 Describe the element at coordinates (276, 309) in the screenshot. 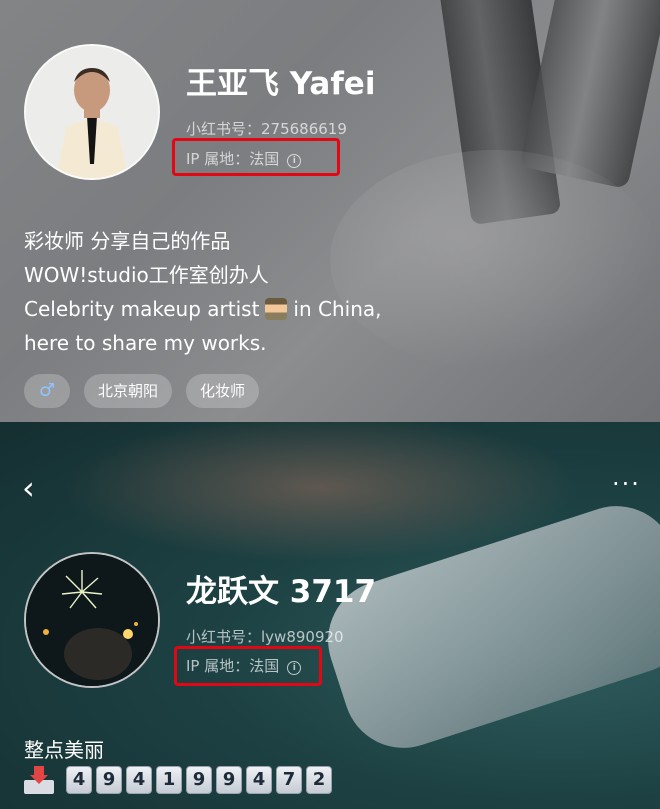

I see `man-emoji-icon` at that location.